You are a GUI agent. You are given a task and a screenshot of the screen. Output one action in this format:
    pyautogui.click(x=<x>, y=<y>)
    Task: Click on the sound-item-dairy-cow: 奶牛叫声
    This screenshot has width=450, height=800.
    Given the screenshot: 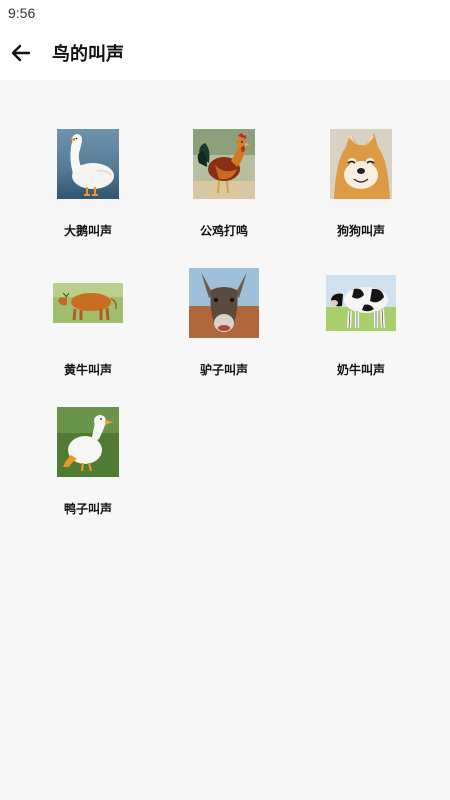 What is the action you would take?
    pyautogui.click(x=361, y=324)
    